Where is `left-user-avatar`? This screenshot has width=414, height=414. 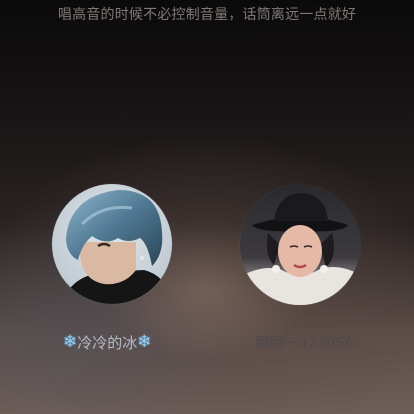
left-user-avatar is located at coordinates (112, 244).